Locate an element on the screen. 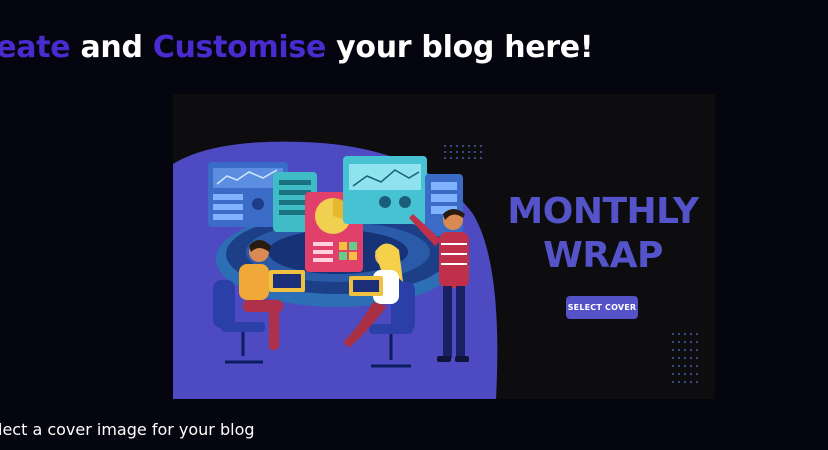 This screenshot has width=828, height=450. cover-title-line2: WRAP is located at coordinates (603, 255).